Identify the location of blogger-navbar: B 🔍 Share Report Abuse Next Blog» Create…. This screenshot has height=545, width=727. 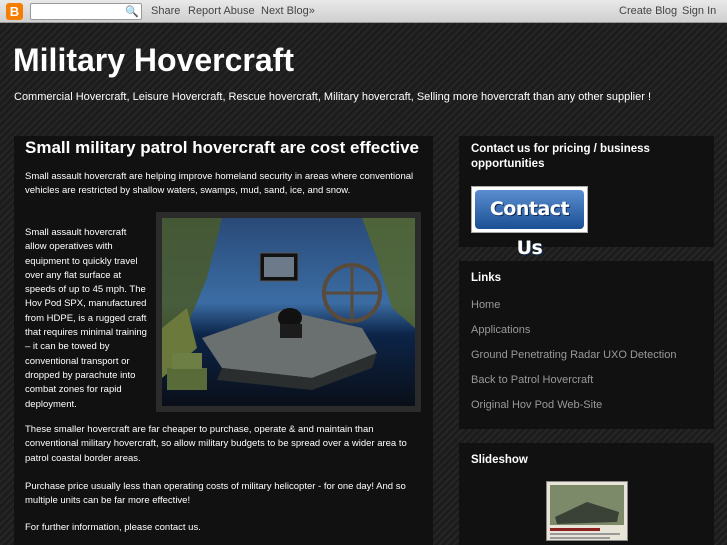
(363, 11).